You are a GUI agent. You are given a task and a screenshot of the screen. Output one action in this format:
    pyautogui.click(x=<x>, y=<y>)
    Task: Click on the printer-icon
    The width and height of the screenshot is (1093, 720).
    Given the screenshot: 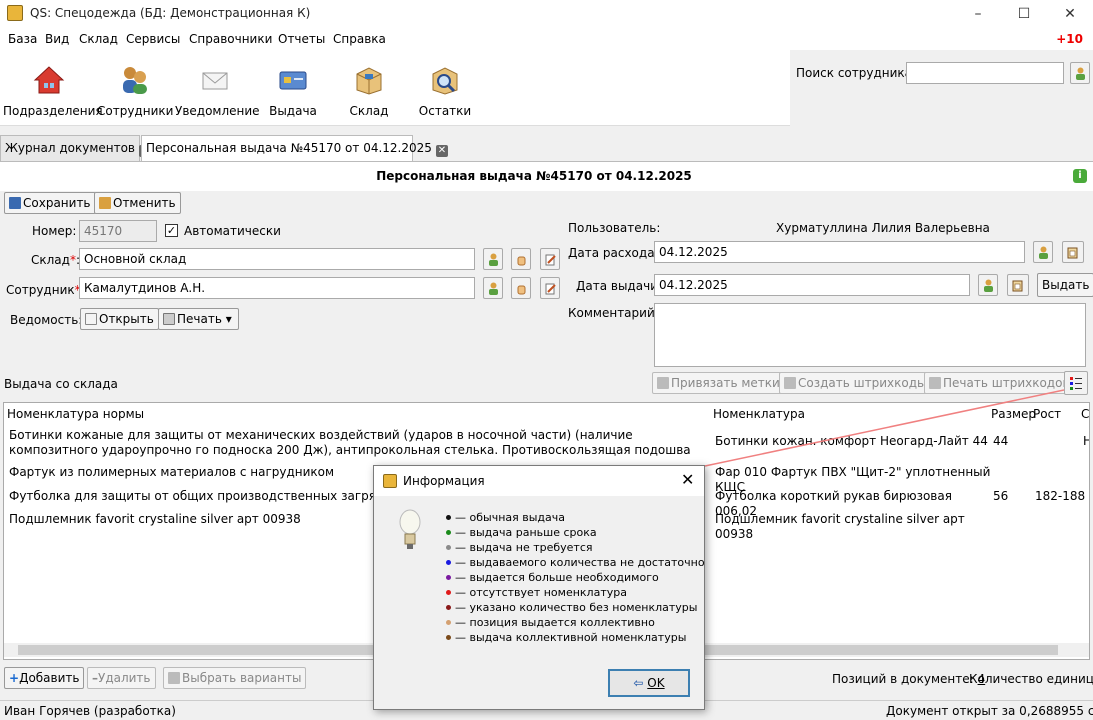 What is the action you would take?
    pyautogui.click(x=169, y=319)
    